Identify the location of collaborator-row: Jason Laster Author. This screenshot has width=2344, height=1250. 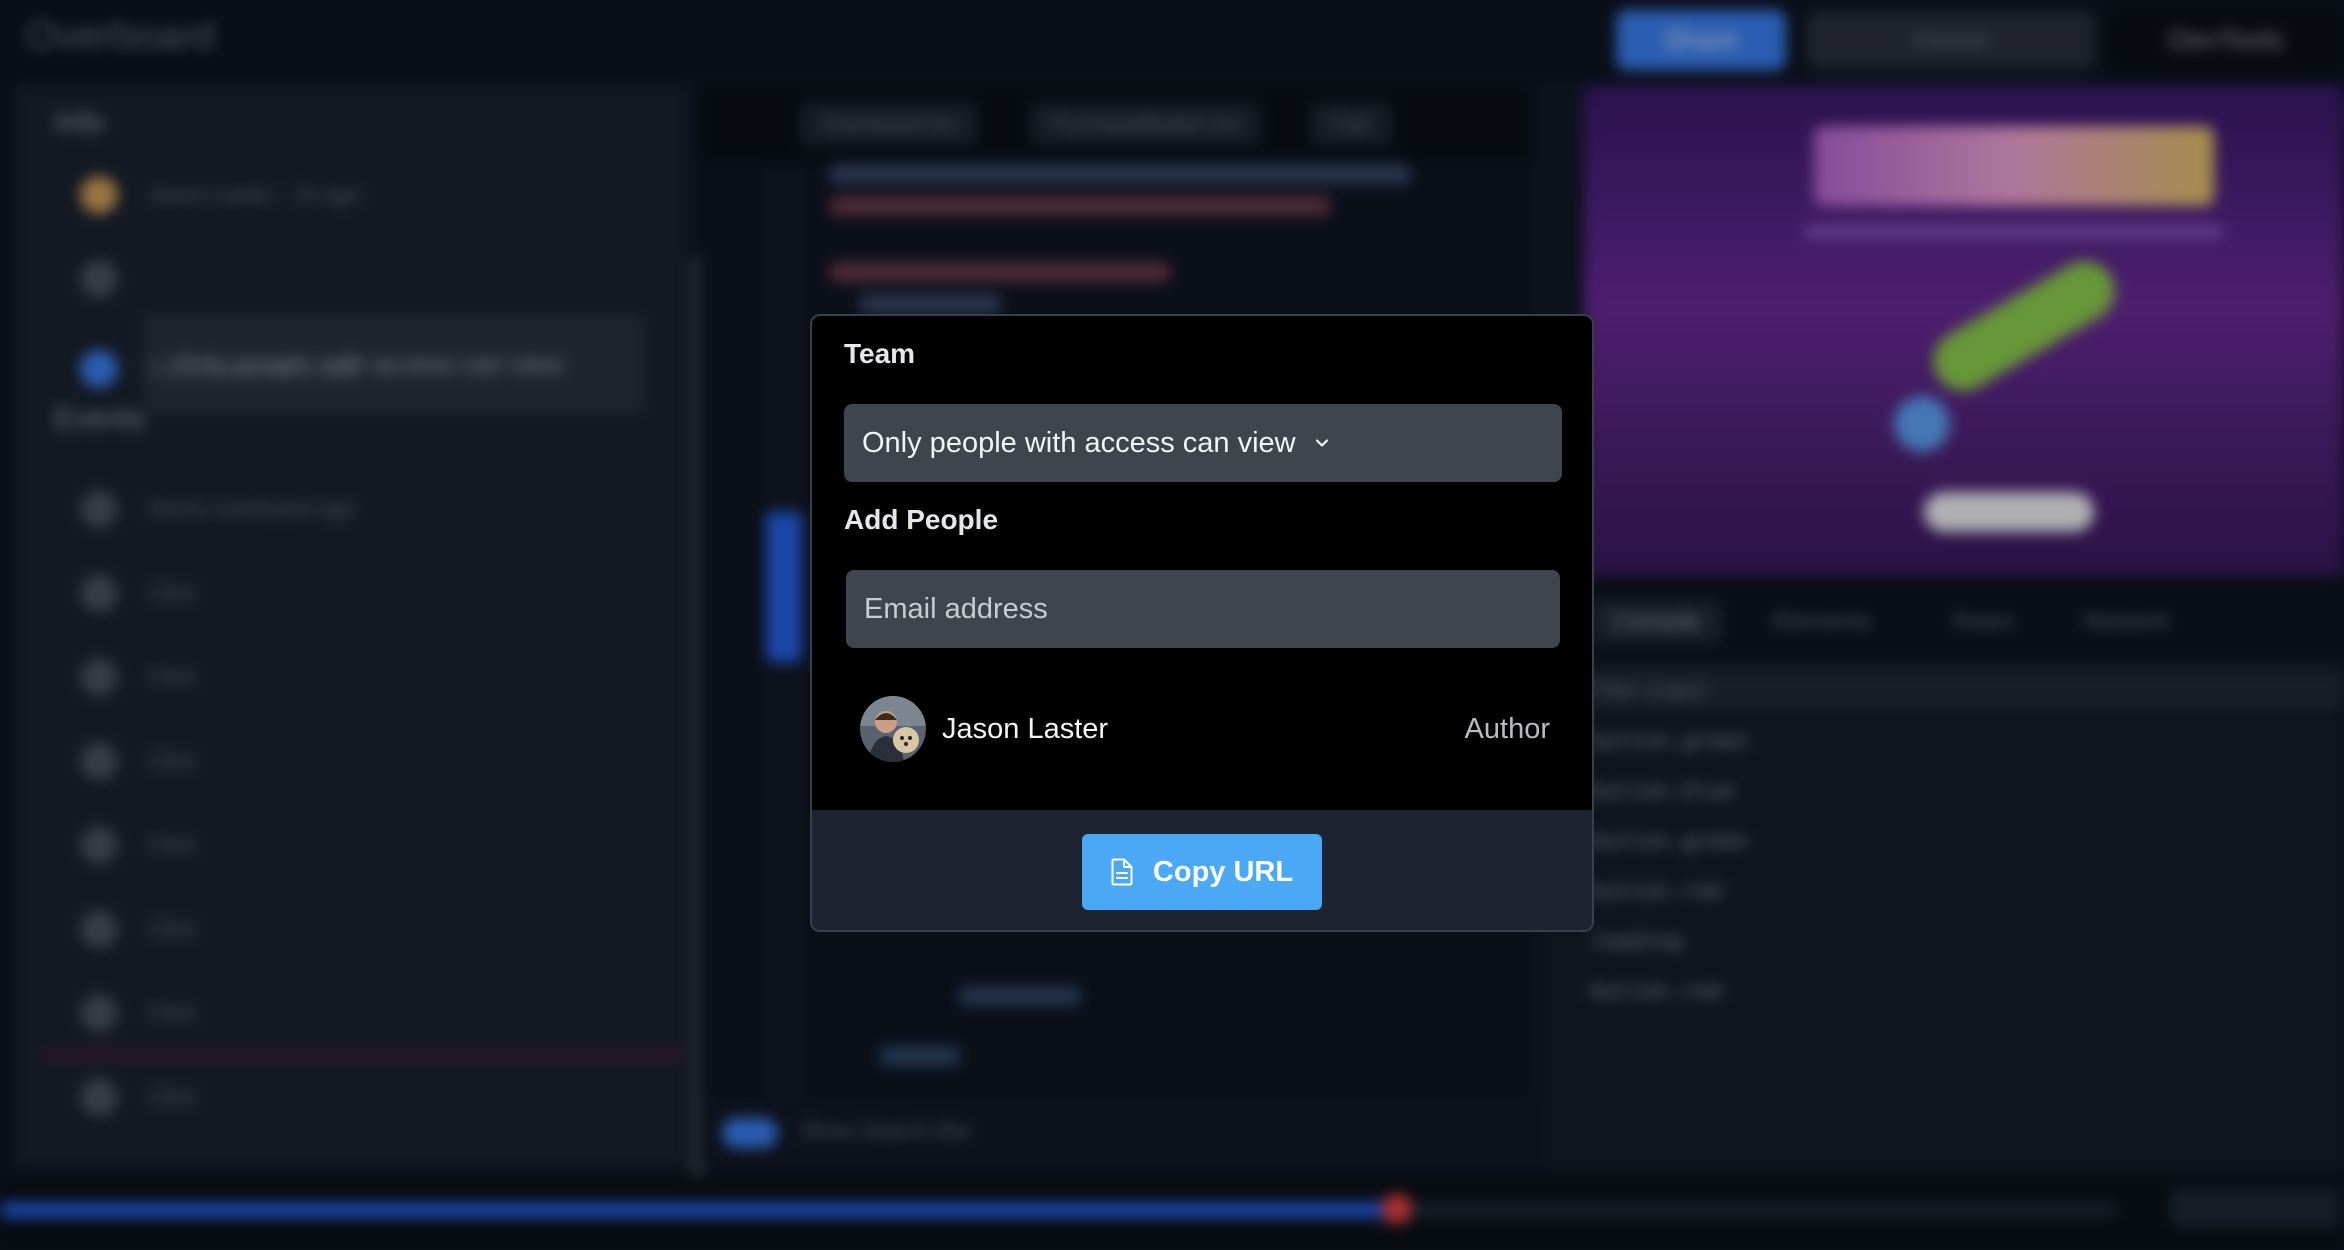
(1205, 729).